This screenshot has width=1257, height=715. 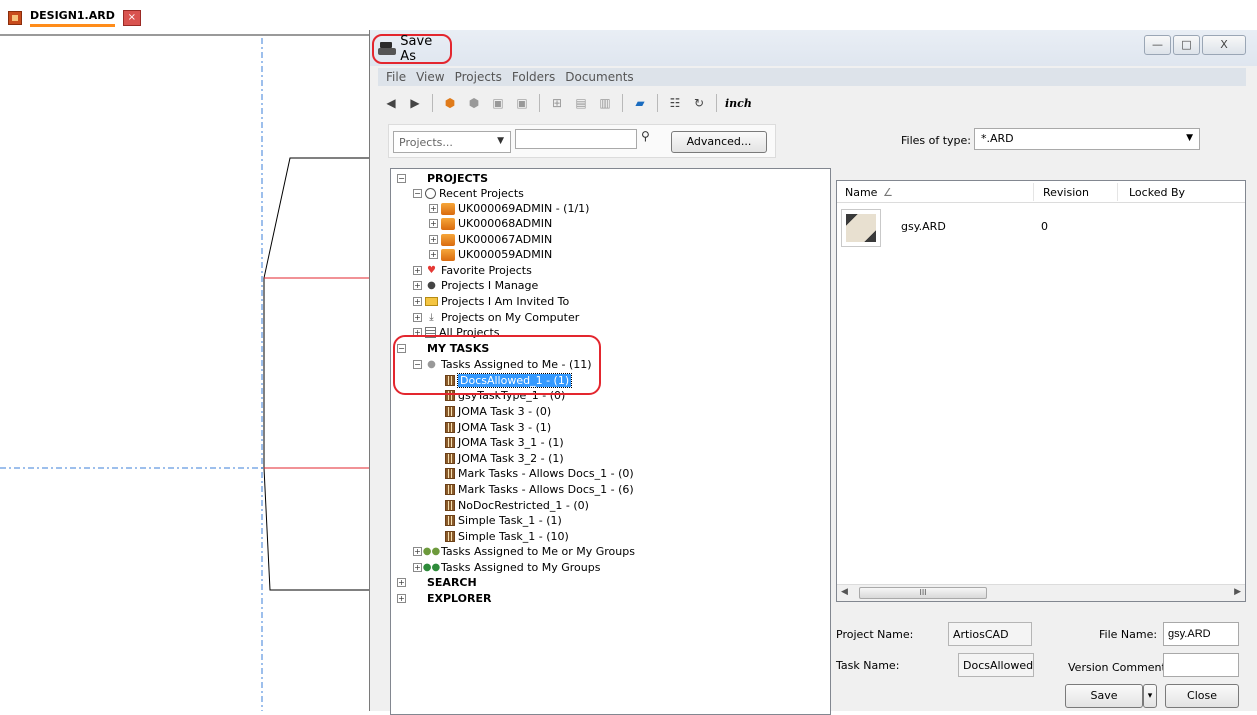 What do you see at coordinates (567, 103) in the screenshot?
I see `toolbar: ◀ ▶ ⬢ ⬢ ▣ ▣ ⊞ ▤ ▥ ▰ ☷ ↻ inch` at bounding box center [567, 103].